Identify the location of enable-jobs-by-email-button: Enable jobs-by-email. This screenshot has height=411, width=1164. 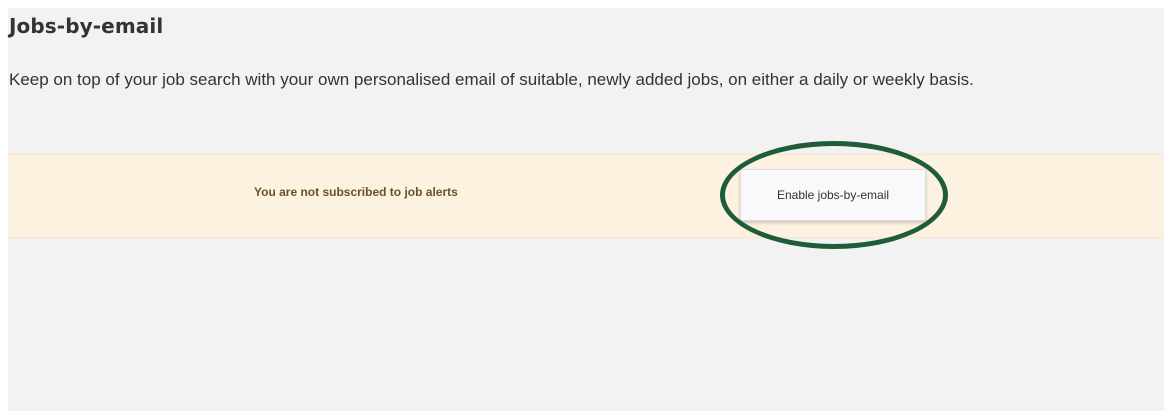
(833, 195).